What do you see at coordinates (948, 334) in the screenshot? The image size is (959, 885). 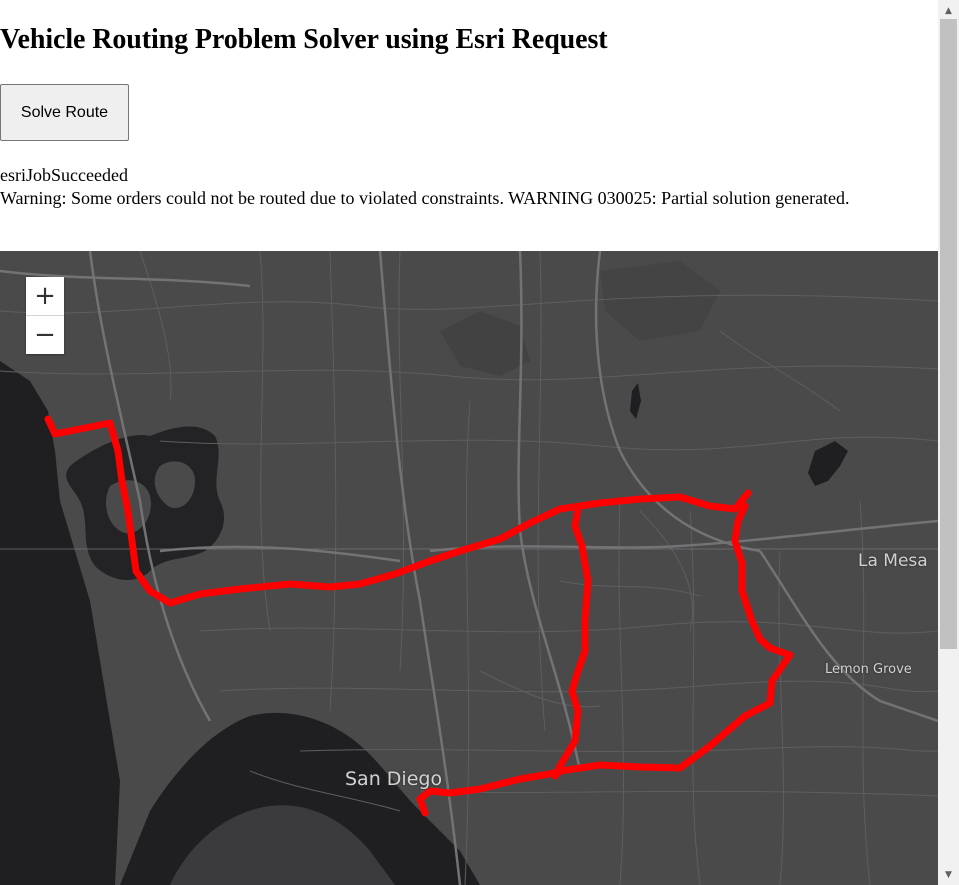 I see `scrollbar-thumb` at bounding box center [948, 334].